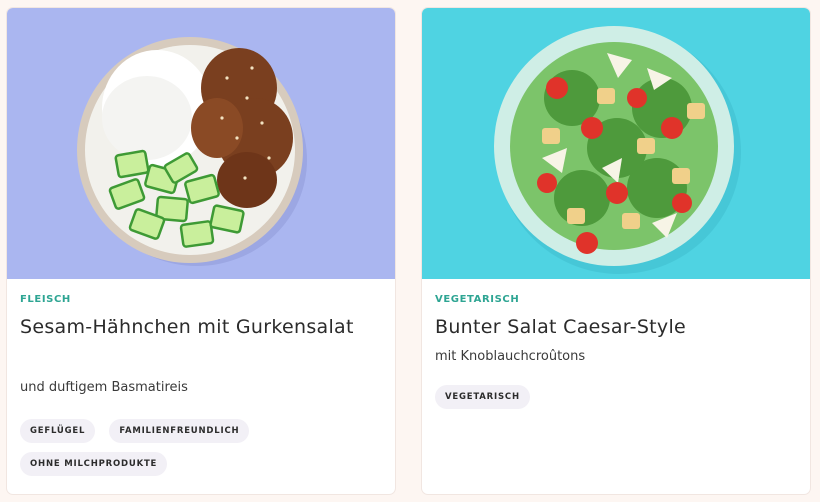 The height and width of the screenshot is (502, 820). I want to click on recipe-subtitle: mit Knoblauchcroûtons, so click(510, 356).